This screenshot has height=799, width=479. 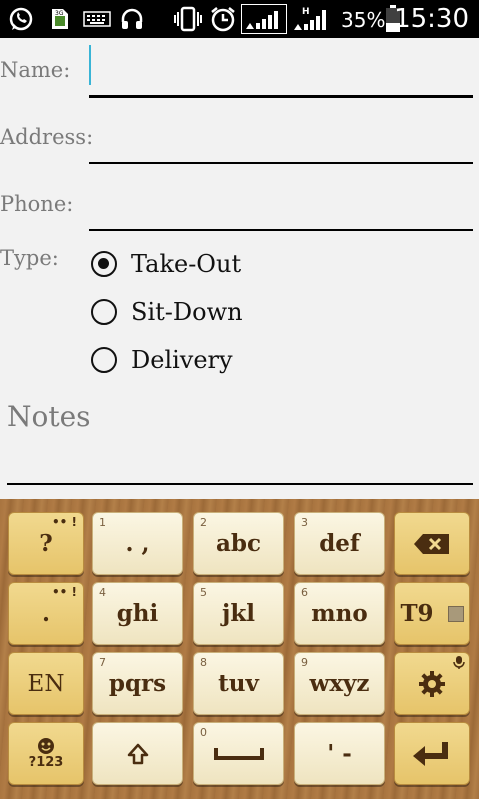 I want to click on key-2: 2 abc, so click(x=238, y=543).